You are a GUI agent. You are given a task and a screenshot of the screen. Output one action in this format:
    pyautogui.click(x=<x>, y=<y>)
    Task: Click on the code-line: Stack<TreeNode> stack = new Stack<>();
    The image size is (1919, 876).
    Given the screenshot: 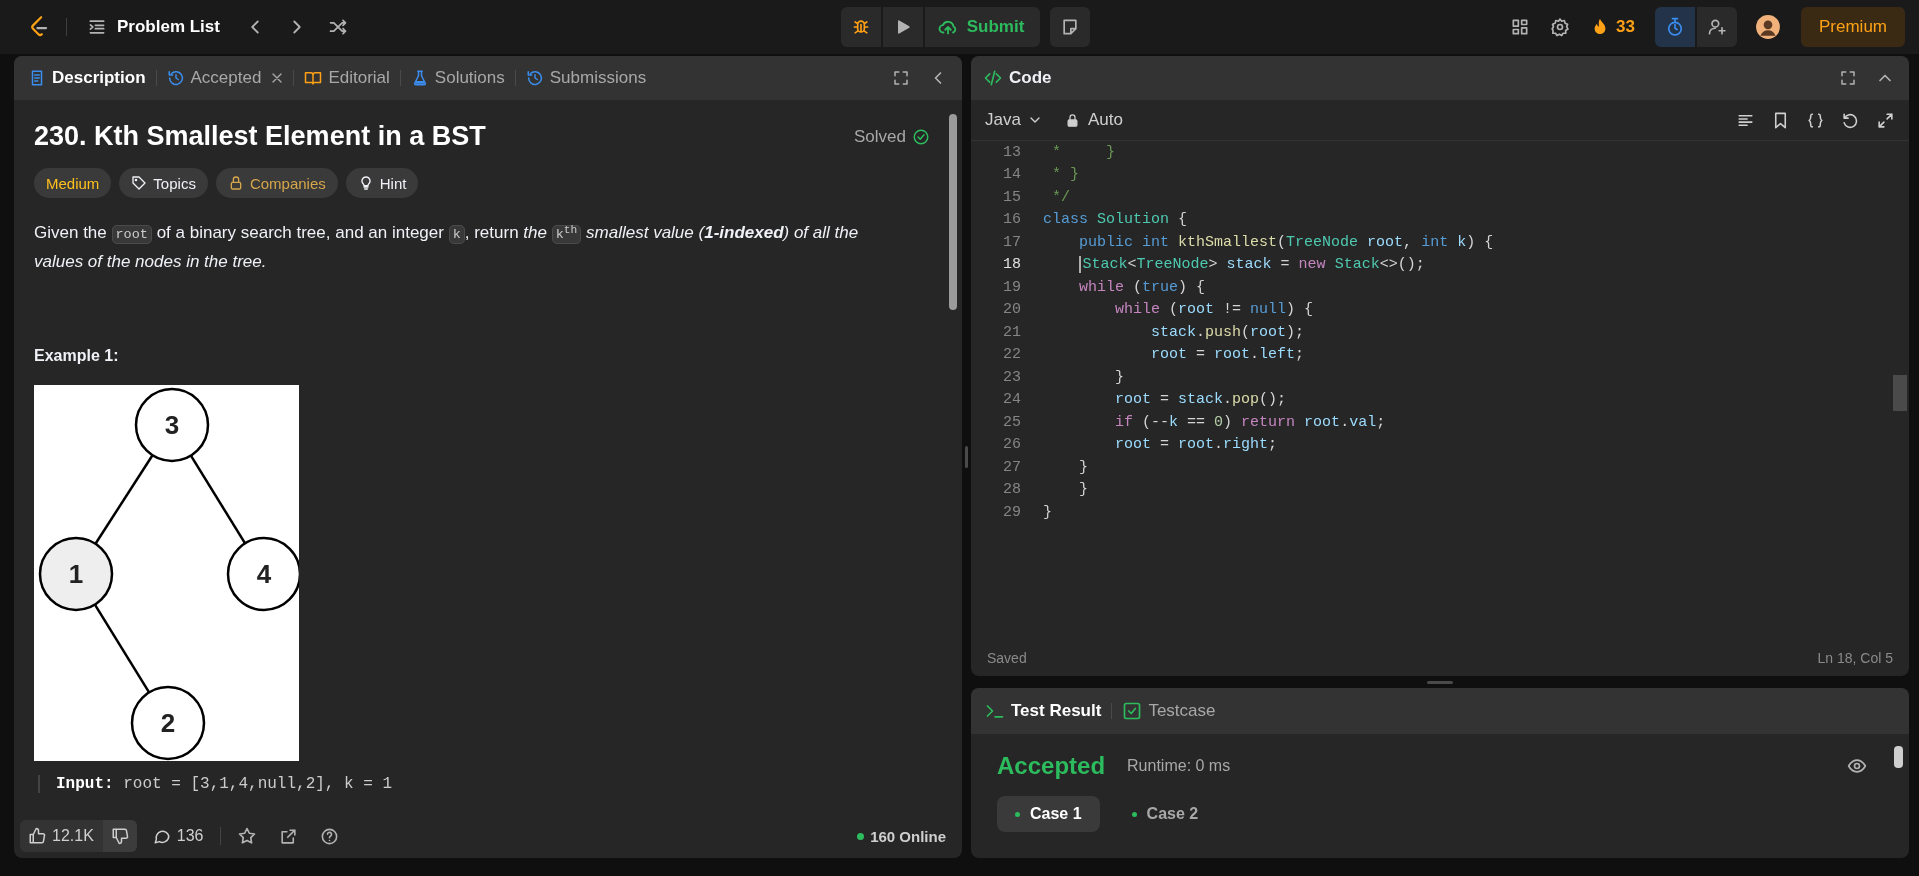 What is the action you would take?
    pyautogui.click(x=1234, y=265)
    